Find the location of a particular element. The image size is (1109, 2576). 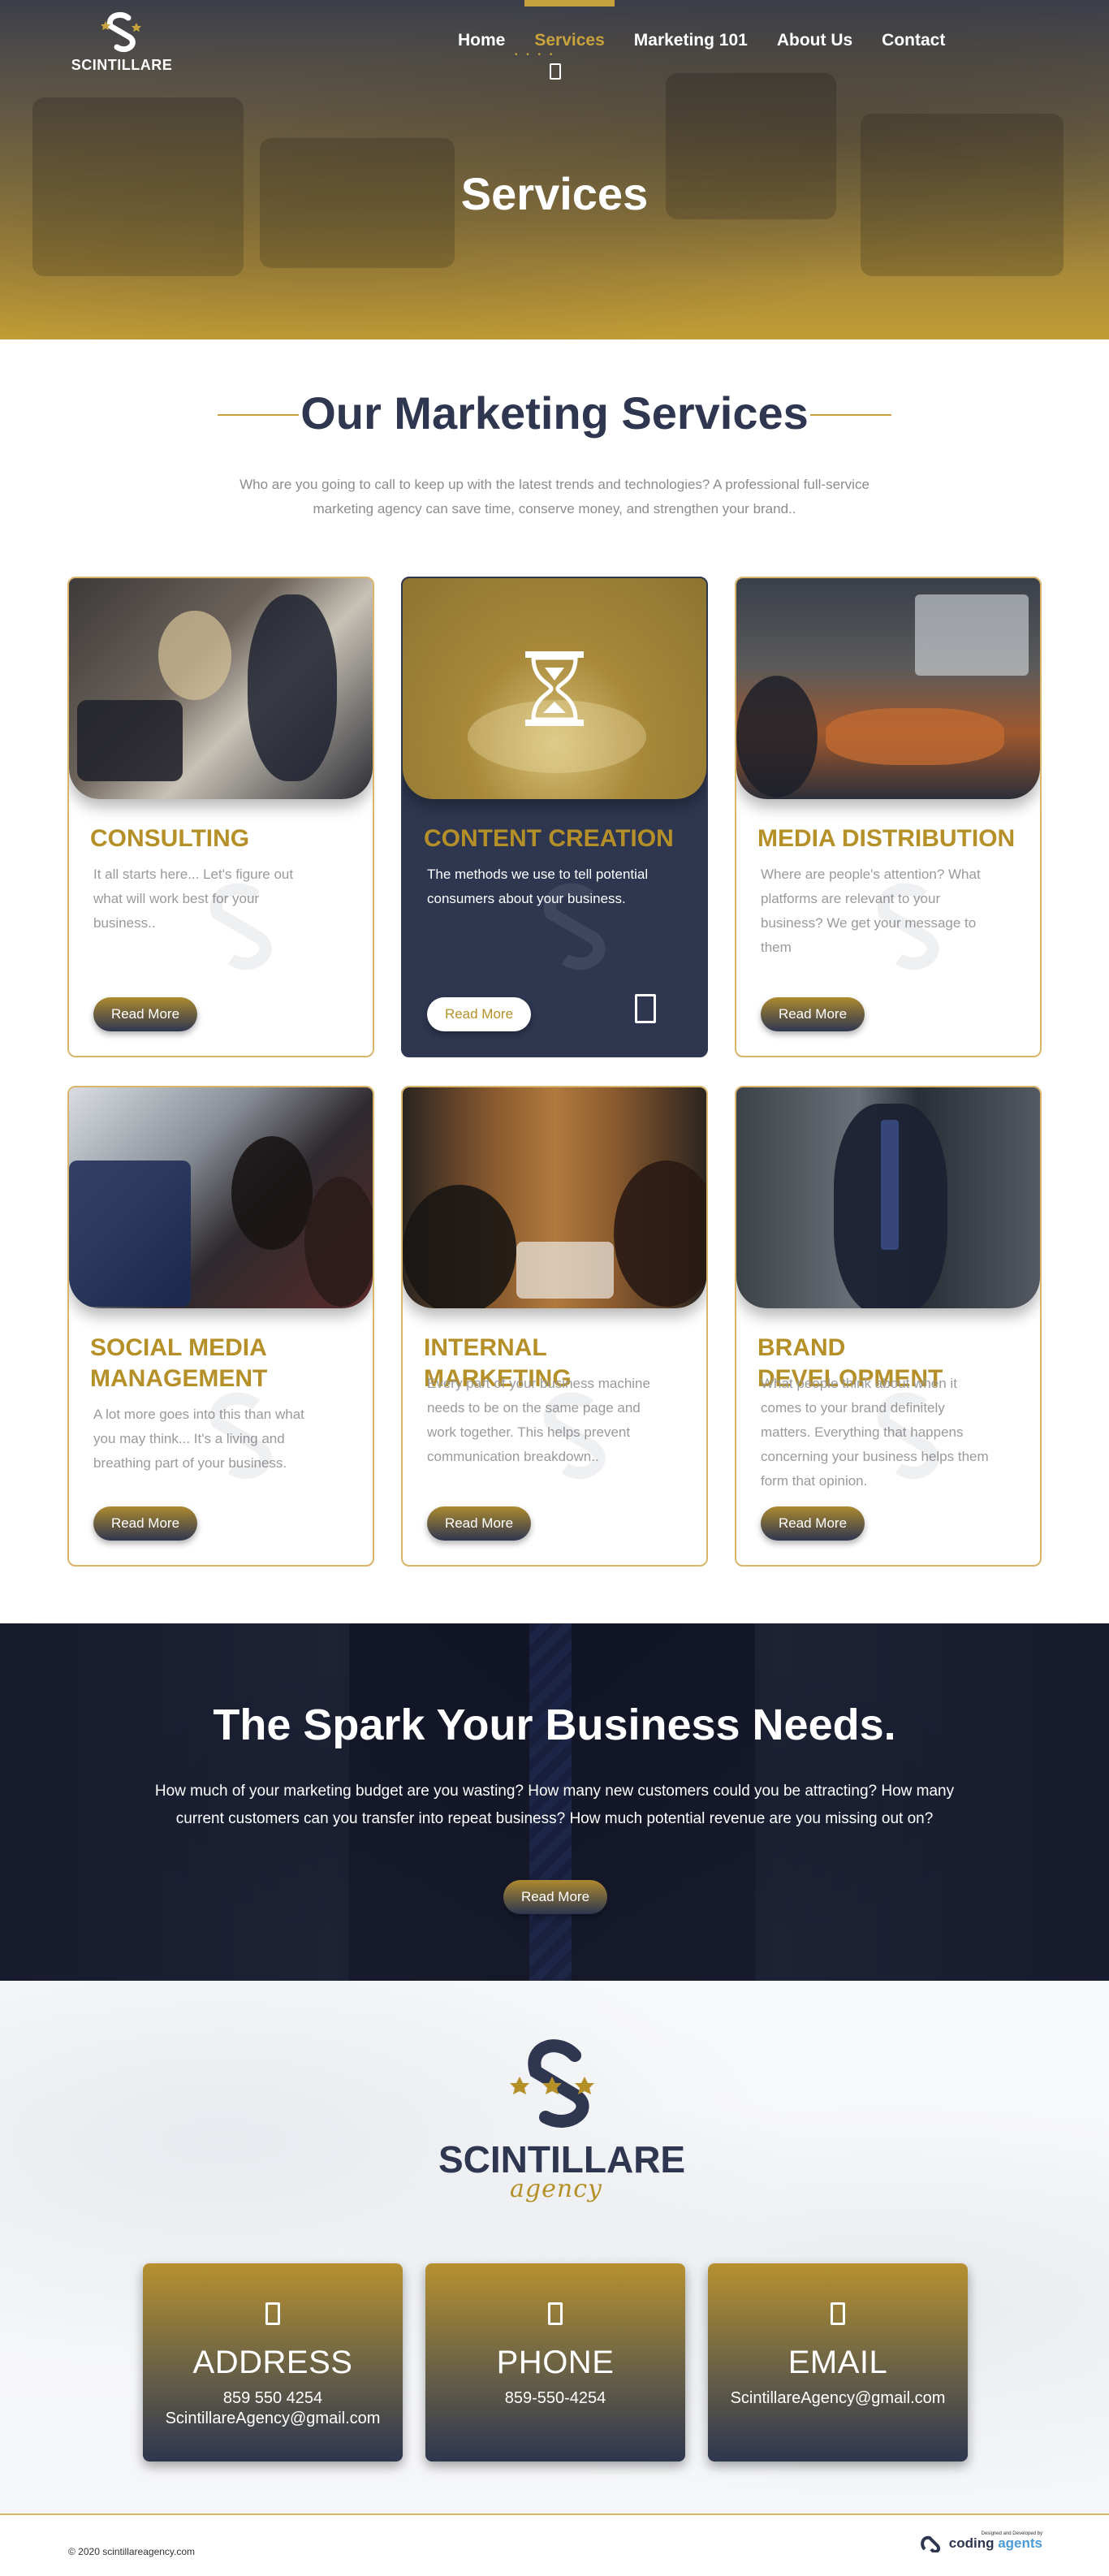

heading-rule-right is located at coordinates (850, 415).